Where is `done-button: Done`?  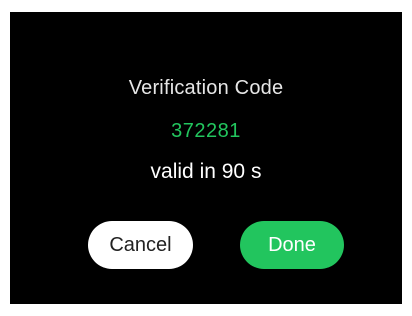 done-button: Done is located at coordinates (292, 245).